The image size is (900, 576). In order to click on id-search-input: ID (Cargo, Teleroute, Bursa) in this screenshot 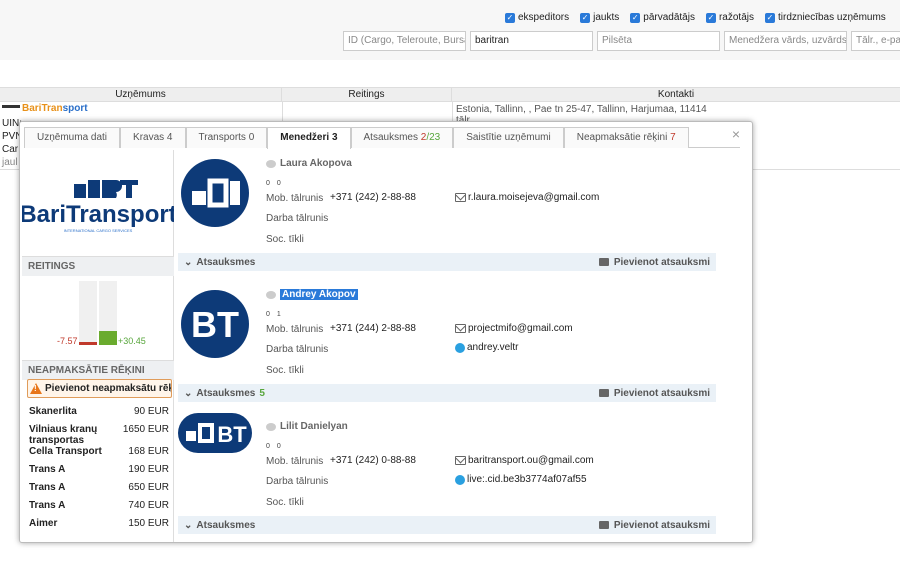, I will do `click(404, 41)`.